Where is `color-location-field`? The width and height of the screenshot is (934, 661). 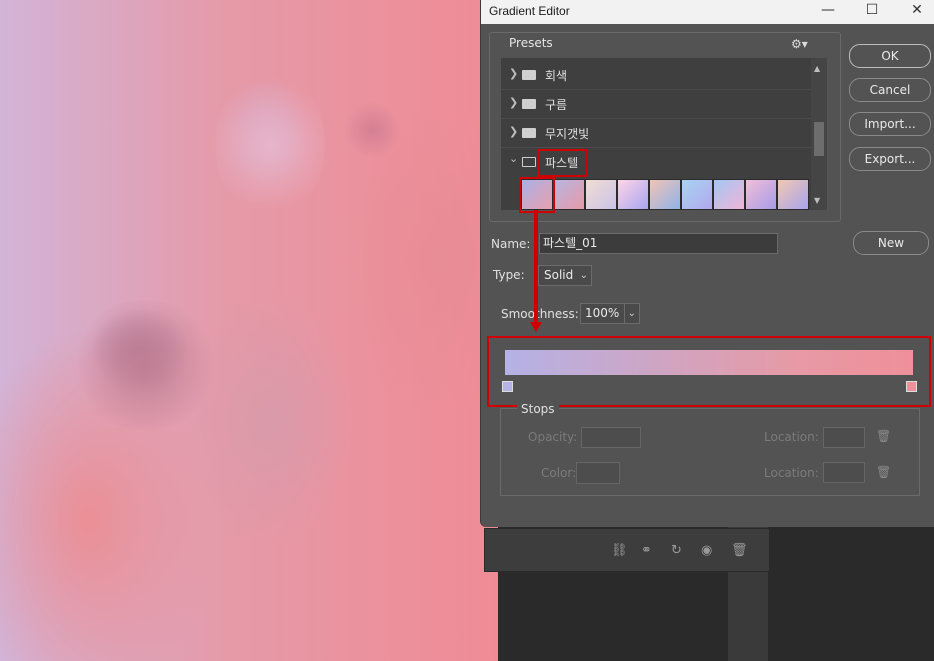 color-location-field is located at coordinates (844, 472).